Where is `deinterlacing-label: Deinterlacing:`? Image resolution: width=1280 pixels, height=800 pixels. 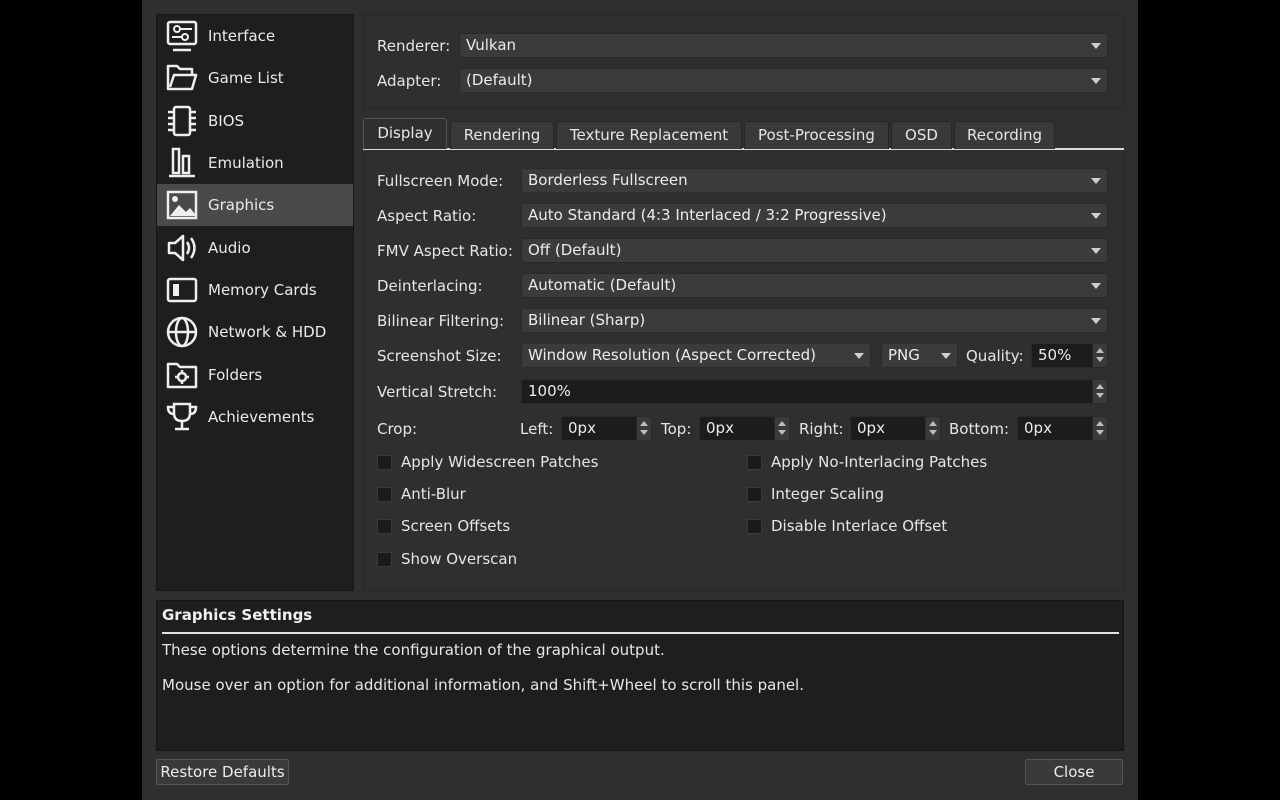
deinterlacing-label: Deinterlacing: is located at coordinates (430, 286).